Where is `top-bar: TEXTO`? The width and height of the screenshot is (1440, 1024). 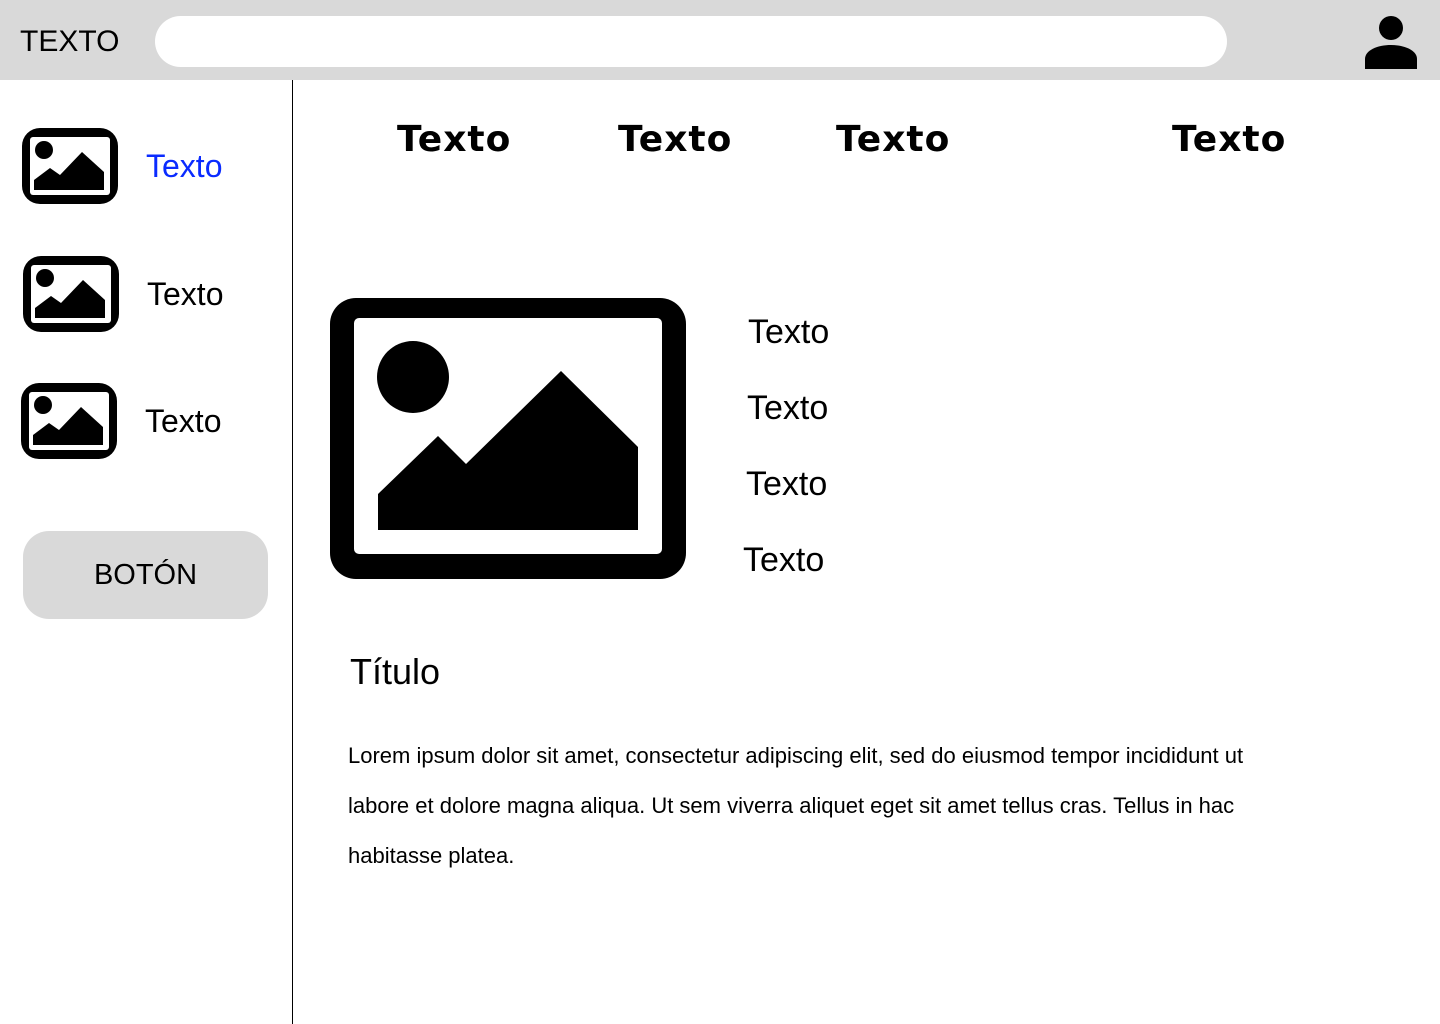
top-bar: TEXTO is located at coordinates (720, 40).